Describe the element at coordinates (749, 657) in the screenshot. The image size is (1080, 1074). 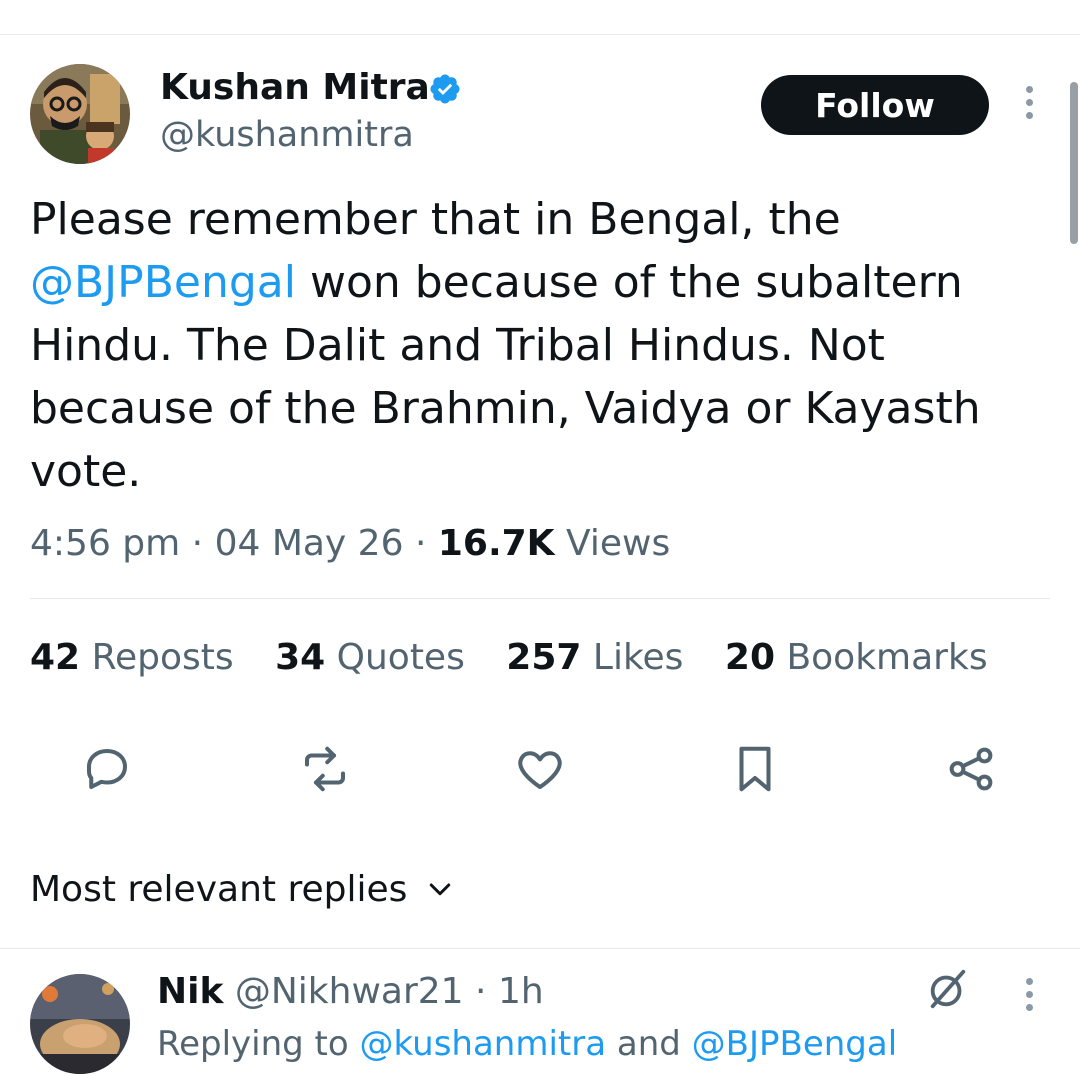
I see `bookmarks-count: 20` at that location.